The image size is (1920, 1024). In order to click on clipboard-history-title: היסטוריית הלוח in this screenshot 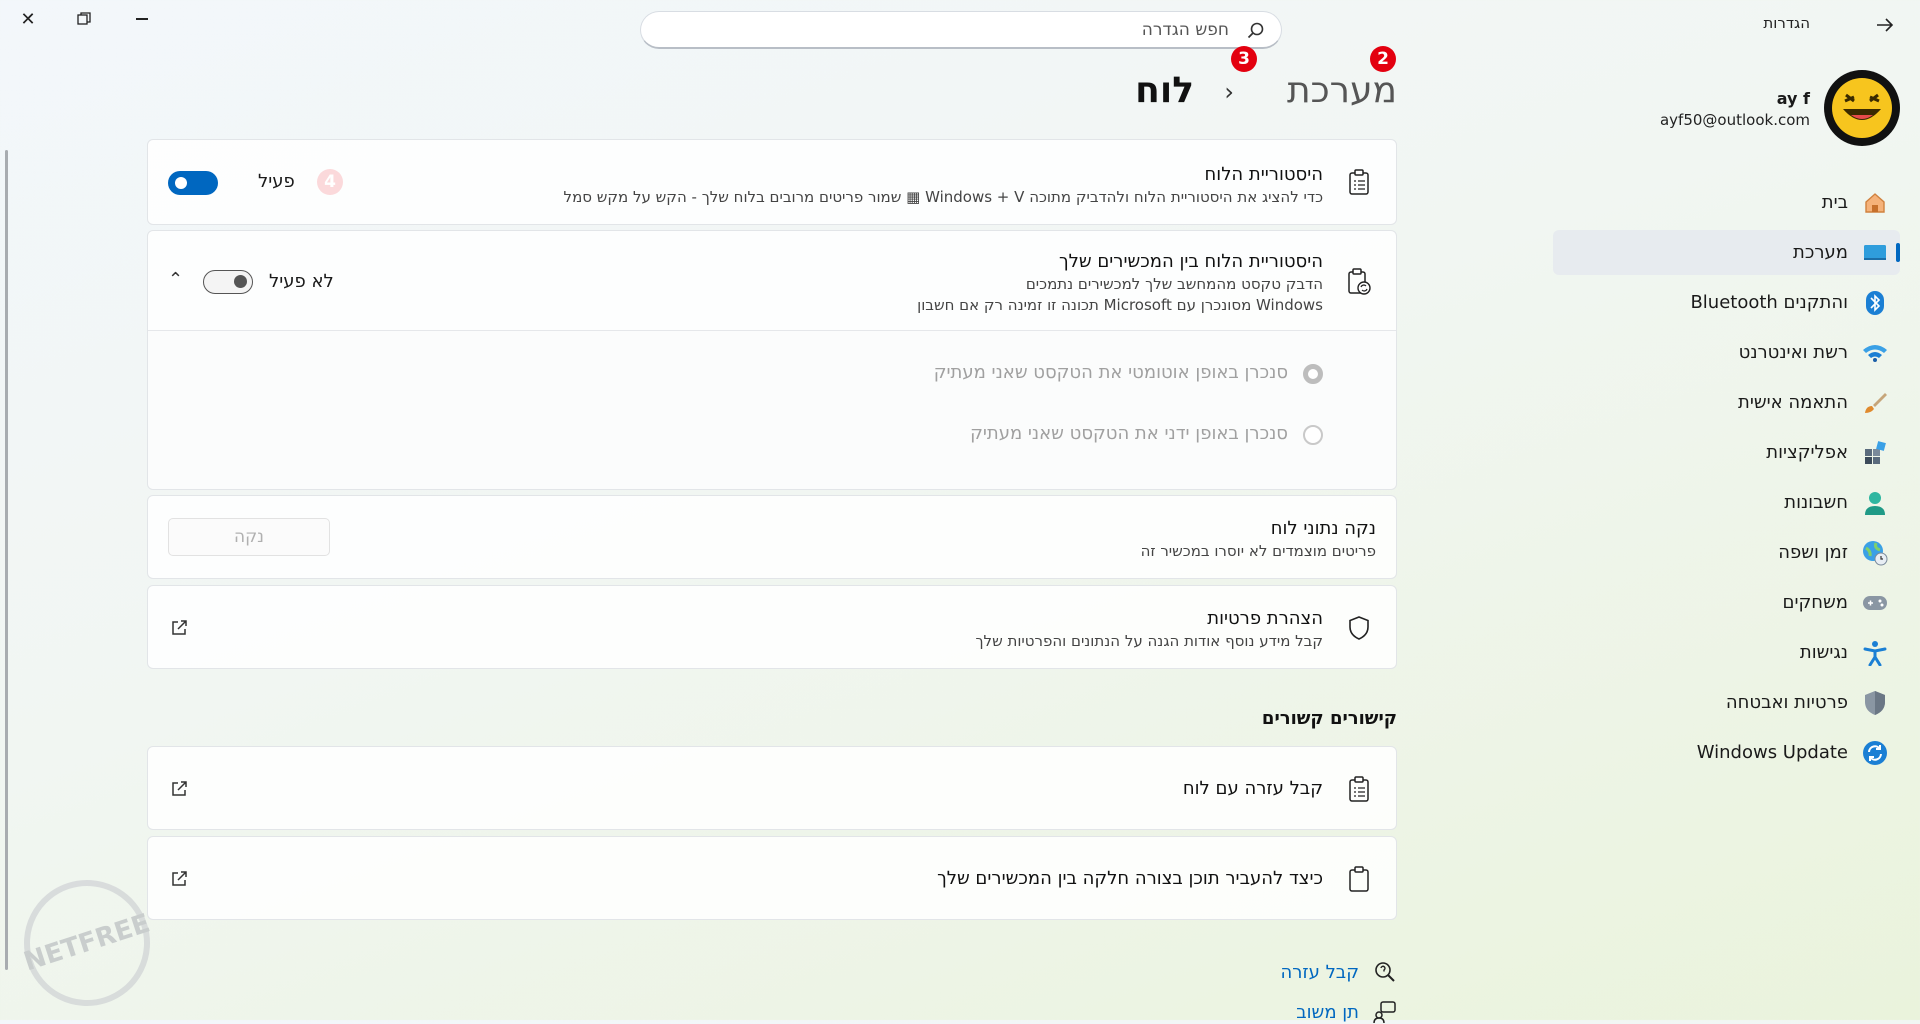, I will do `click(1263, 174)`.